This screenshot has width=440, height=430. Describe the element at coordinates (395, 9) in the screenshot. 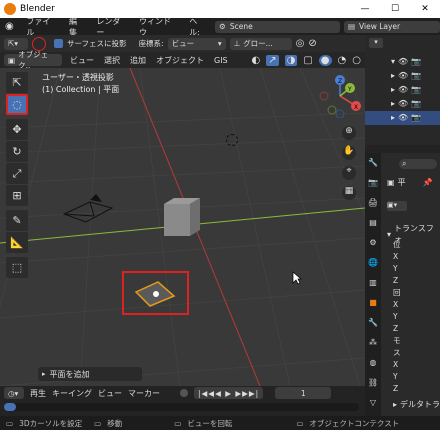

I see `maximize-button: ☐` at that location.